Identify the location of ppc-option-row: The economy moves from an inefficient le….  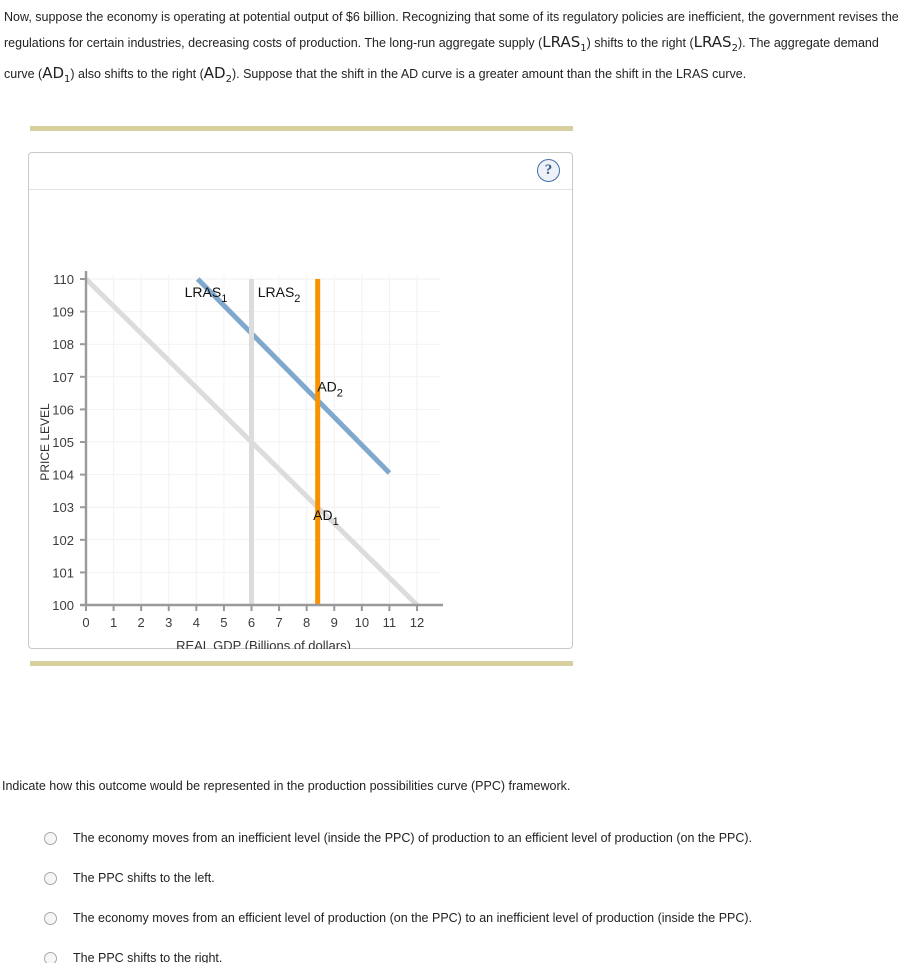
(474, 838).